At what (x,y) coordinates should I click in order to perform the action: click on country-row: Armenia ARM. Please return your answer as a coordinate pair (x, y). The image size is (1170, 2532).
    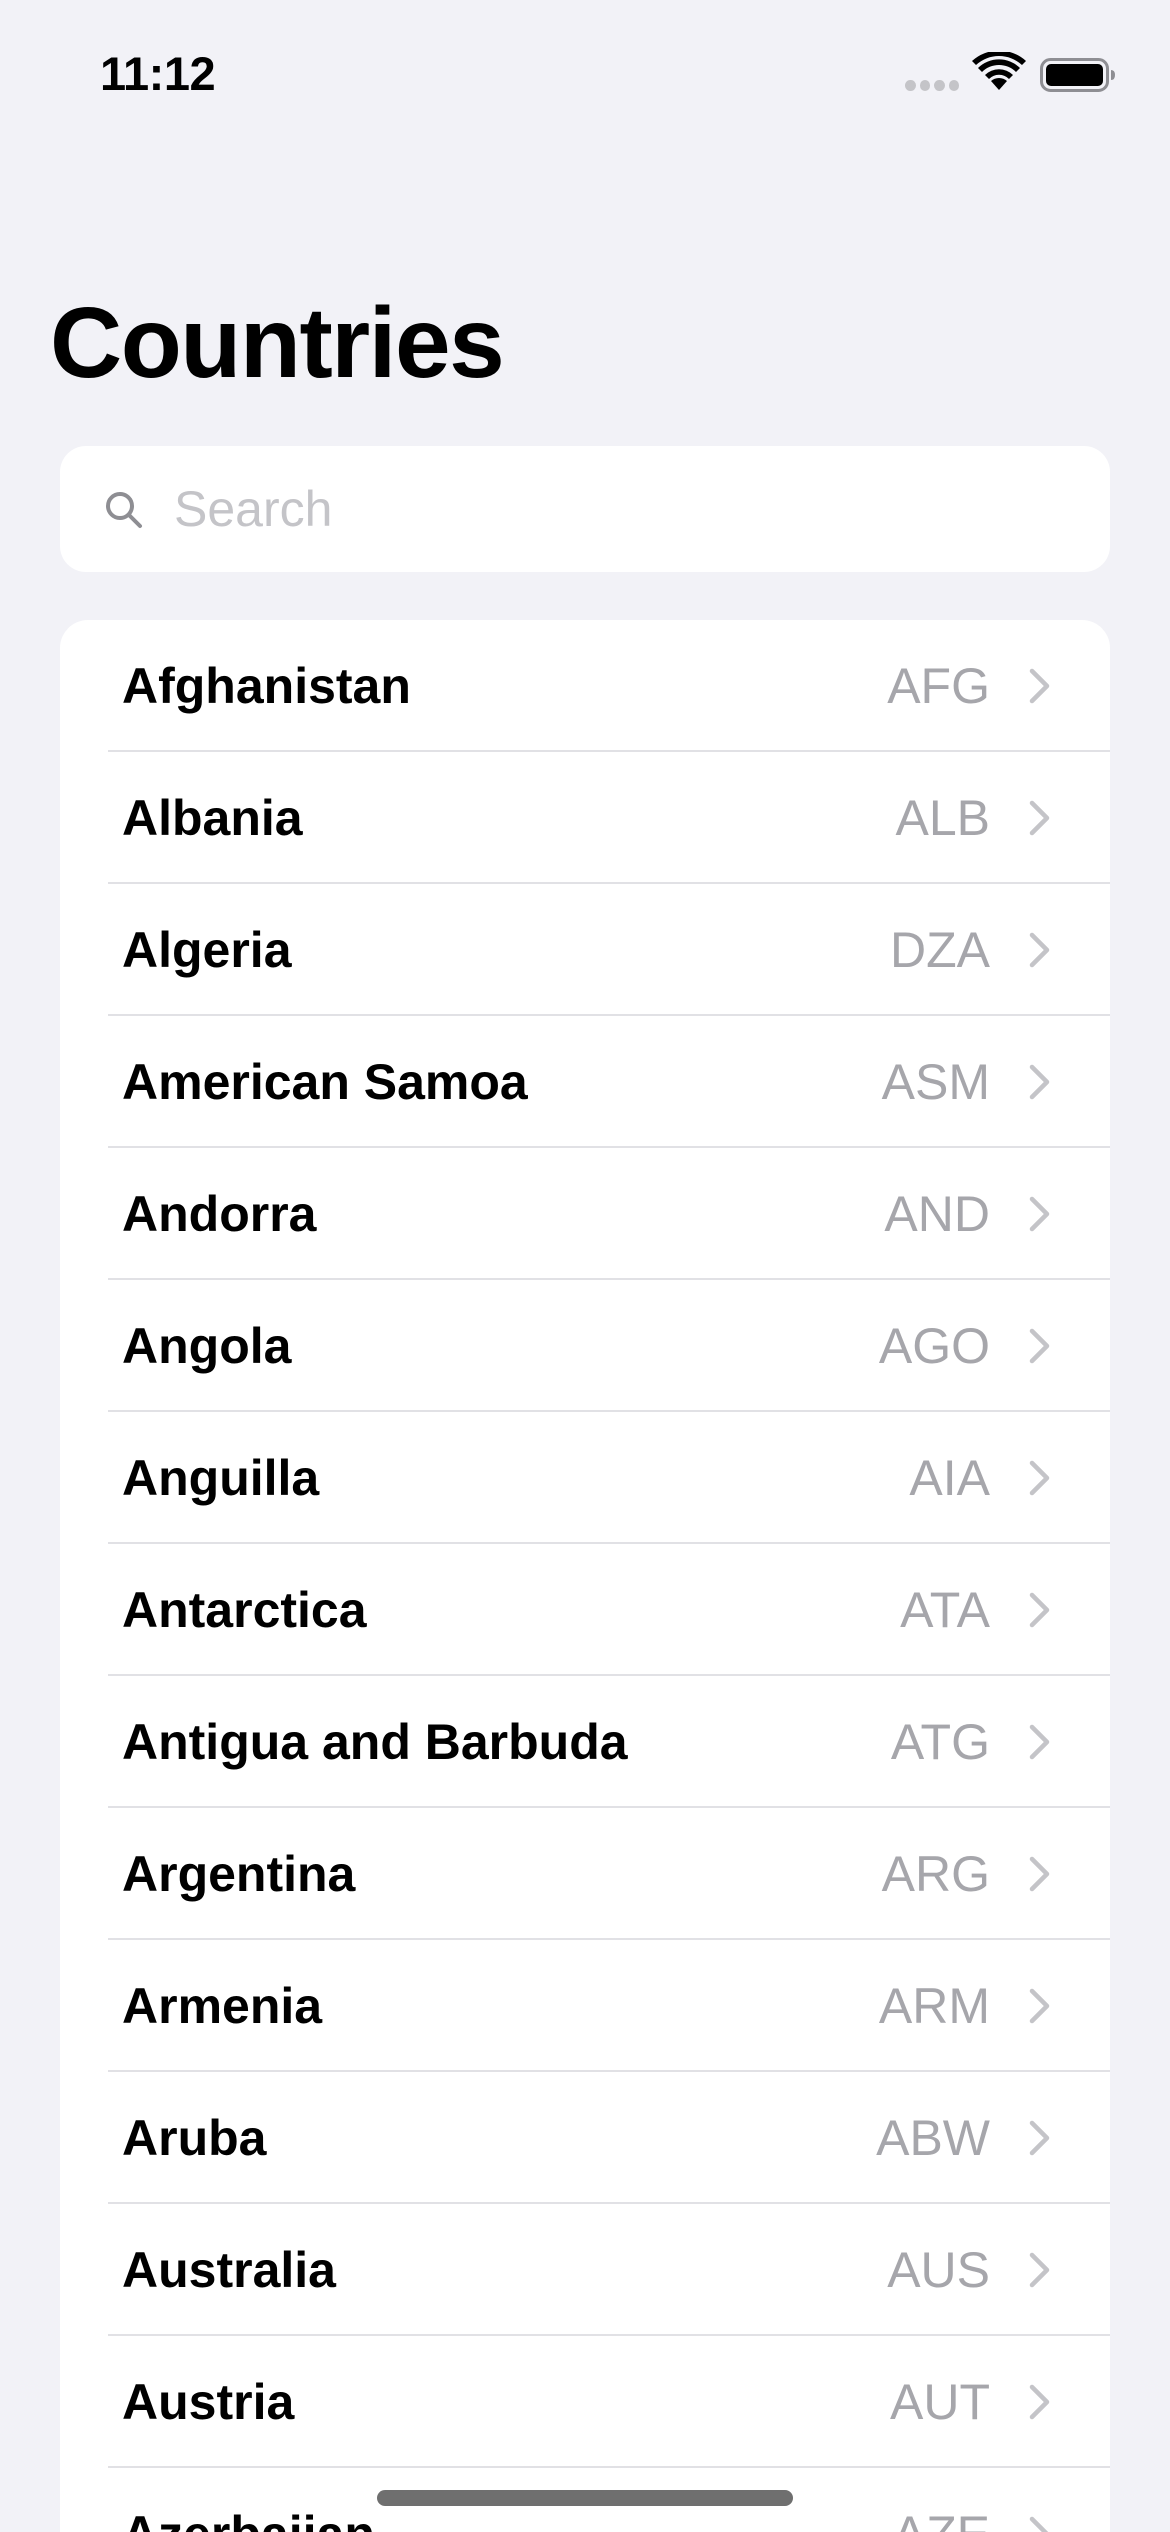
    Looking at the image, I should click on (585, 2006).